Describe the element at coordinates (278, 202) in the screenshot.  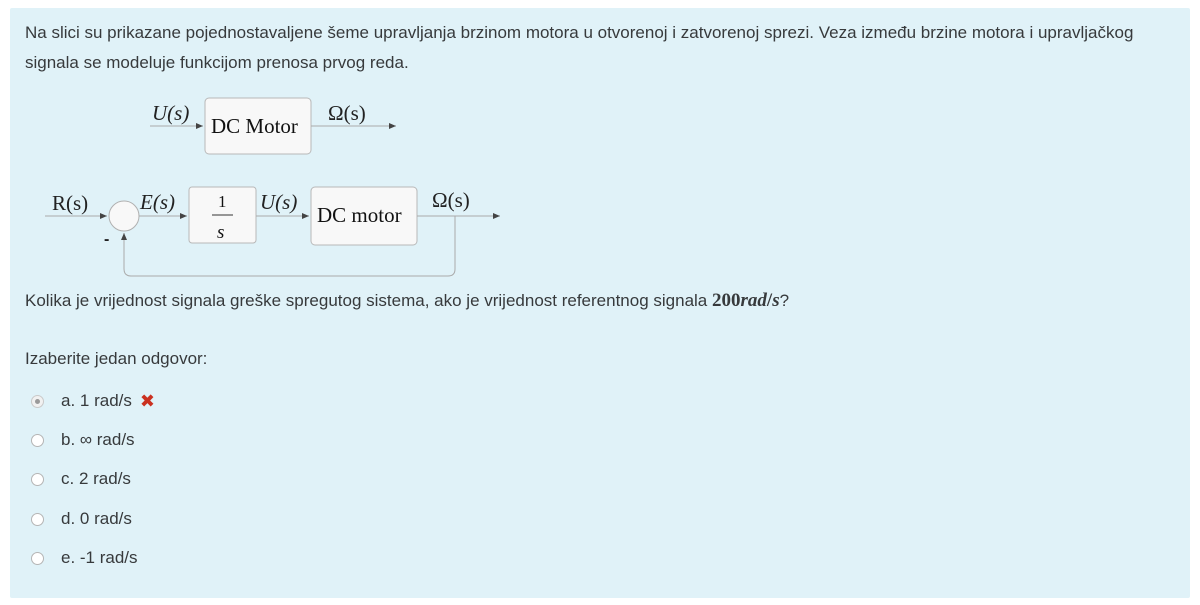
I see `control-label: U(s)` at that location.